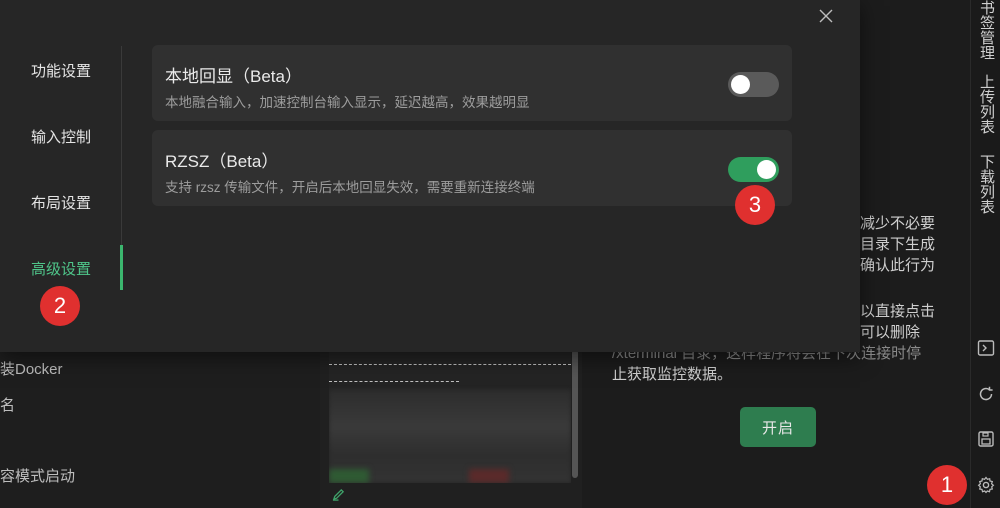 This screenshot has width=1000, height=508. I want to click on terminal-preview-area, so click(451, 429).